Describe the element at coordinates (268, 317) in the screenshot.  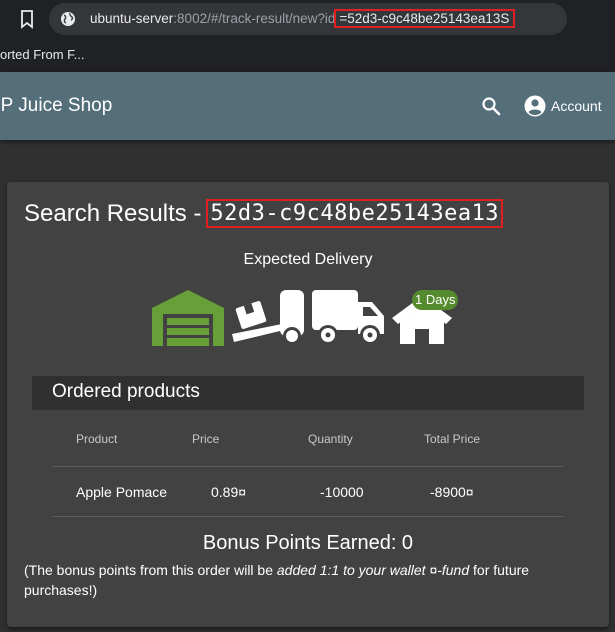
I see `dolly-icon` at that location.